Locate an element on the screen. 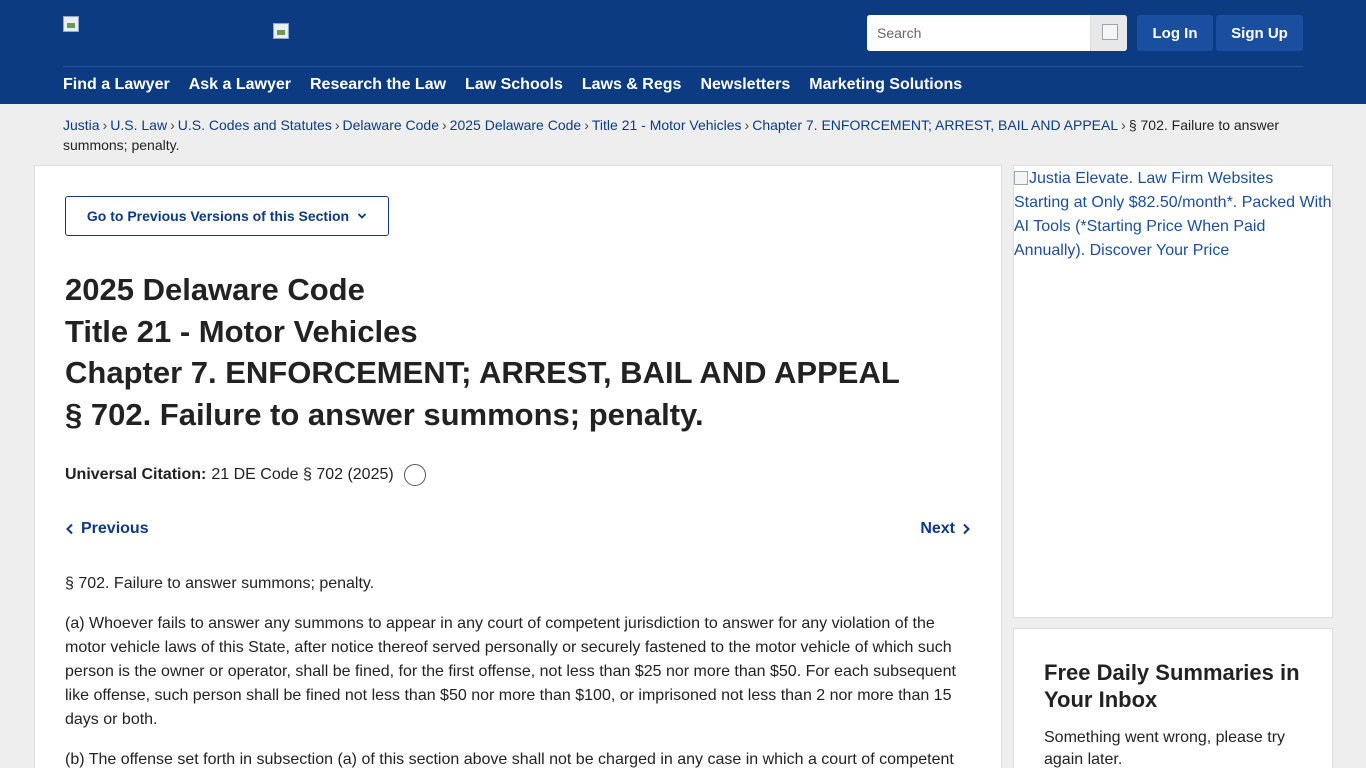 This screenshot has width=1366, height=768. citation-value: 21 DE Code § 702 (2025) is located at coordinates (302, 474).